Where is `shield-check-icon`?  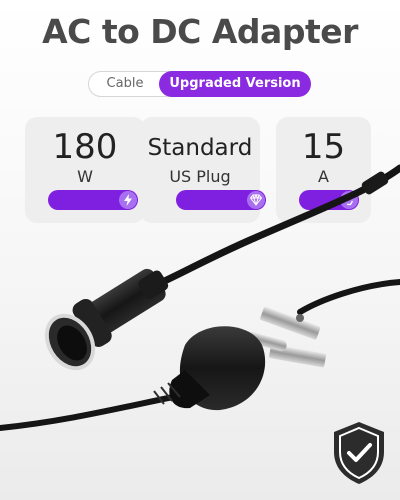 shield-check-icon is located at coordinates (359, 453).